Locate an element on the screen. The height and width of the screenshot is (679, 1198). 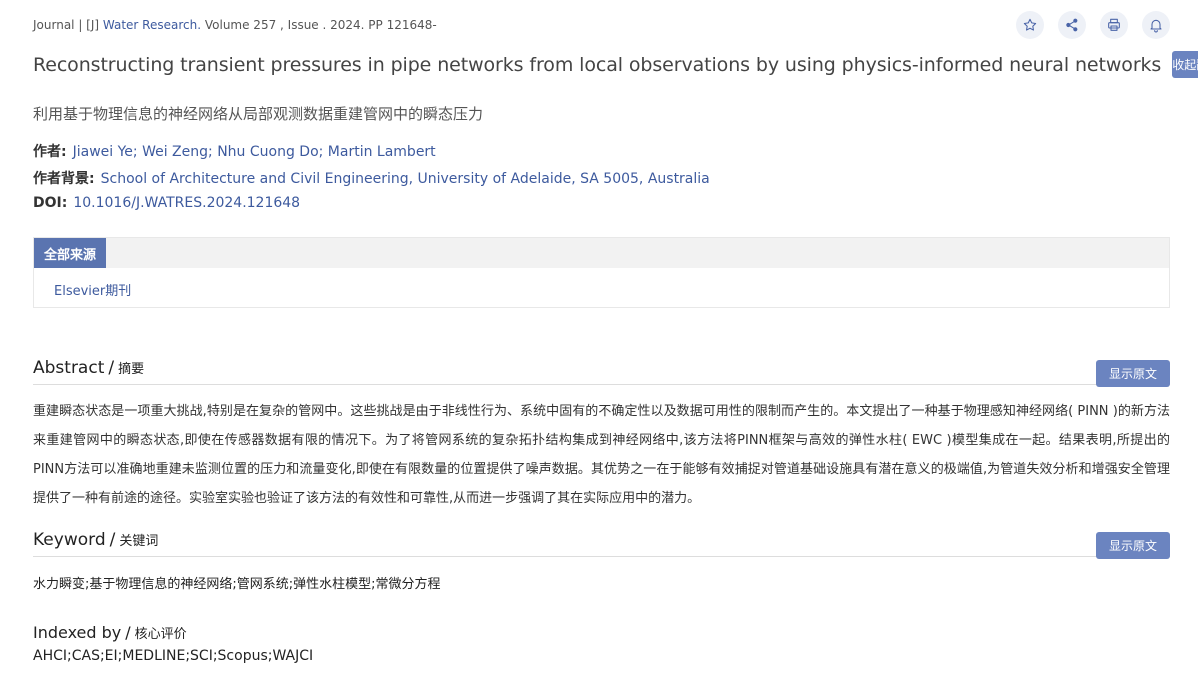
share-icon is located at coordinates (1072, 25).